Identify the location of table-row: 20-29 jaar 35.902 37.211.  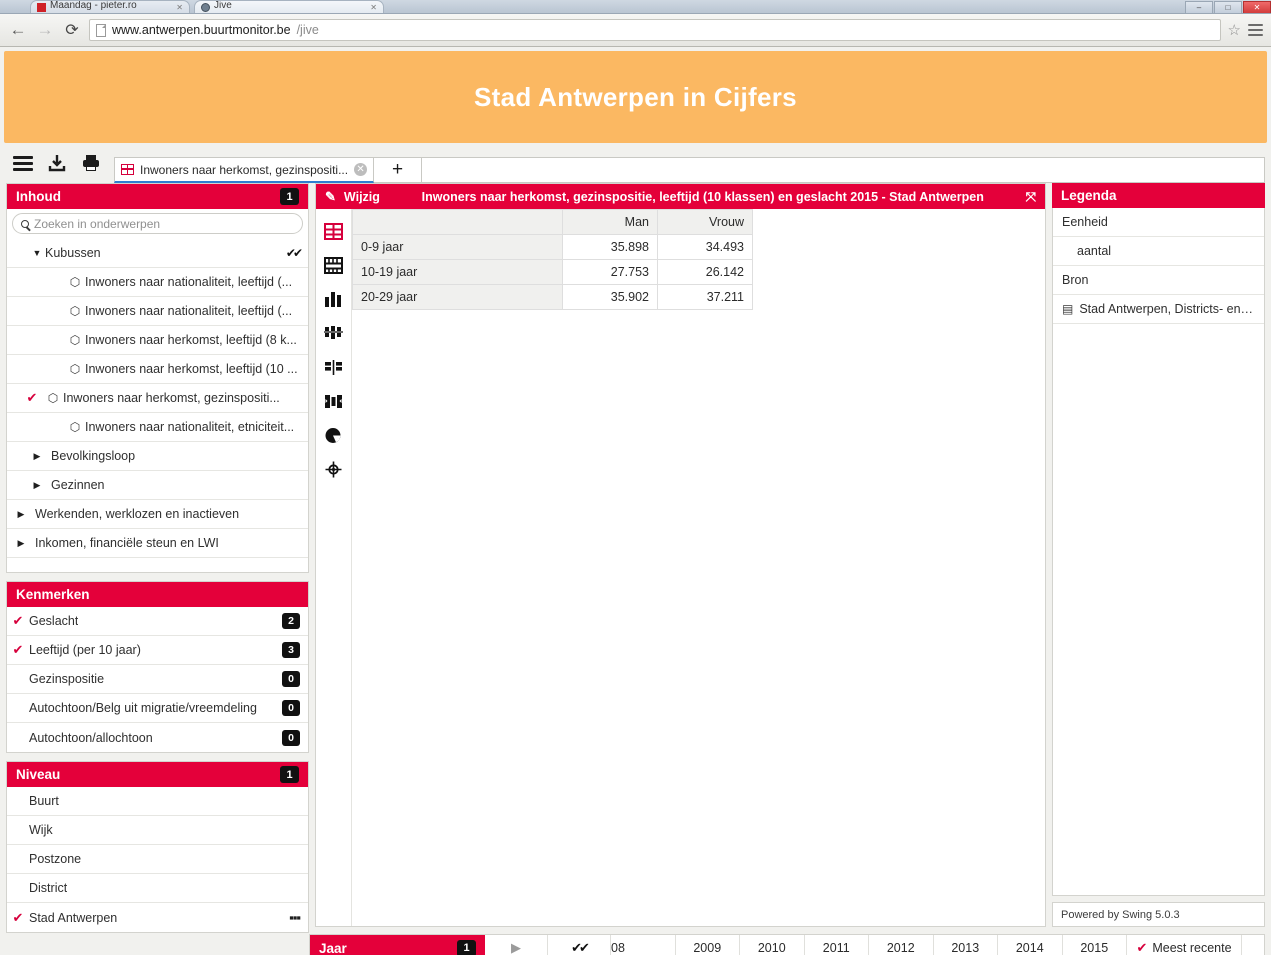
(552, 297).